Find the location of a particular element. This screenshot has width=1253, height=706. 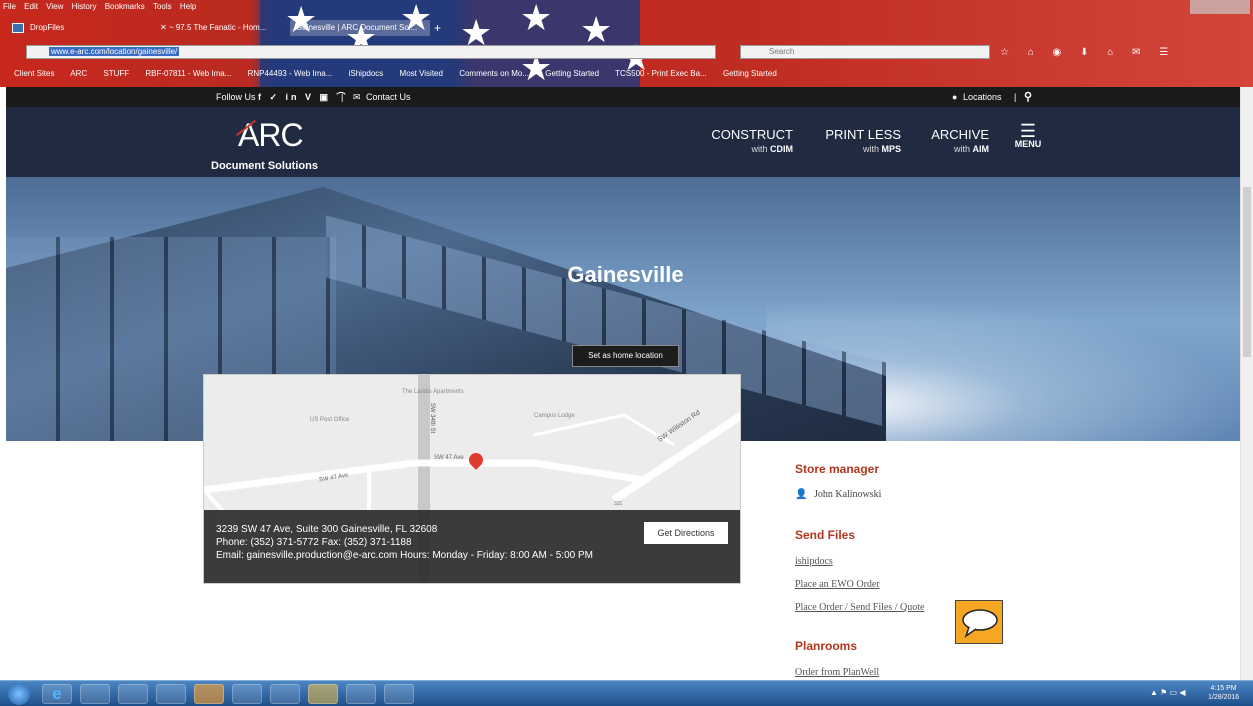

menu-history: History is located at coordinates (84, 7).